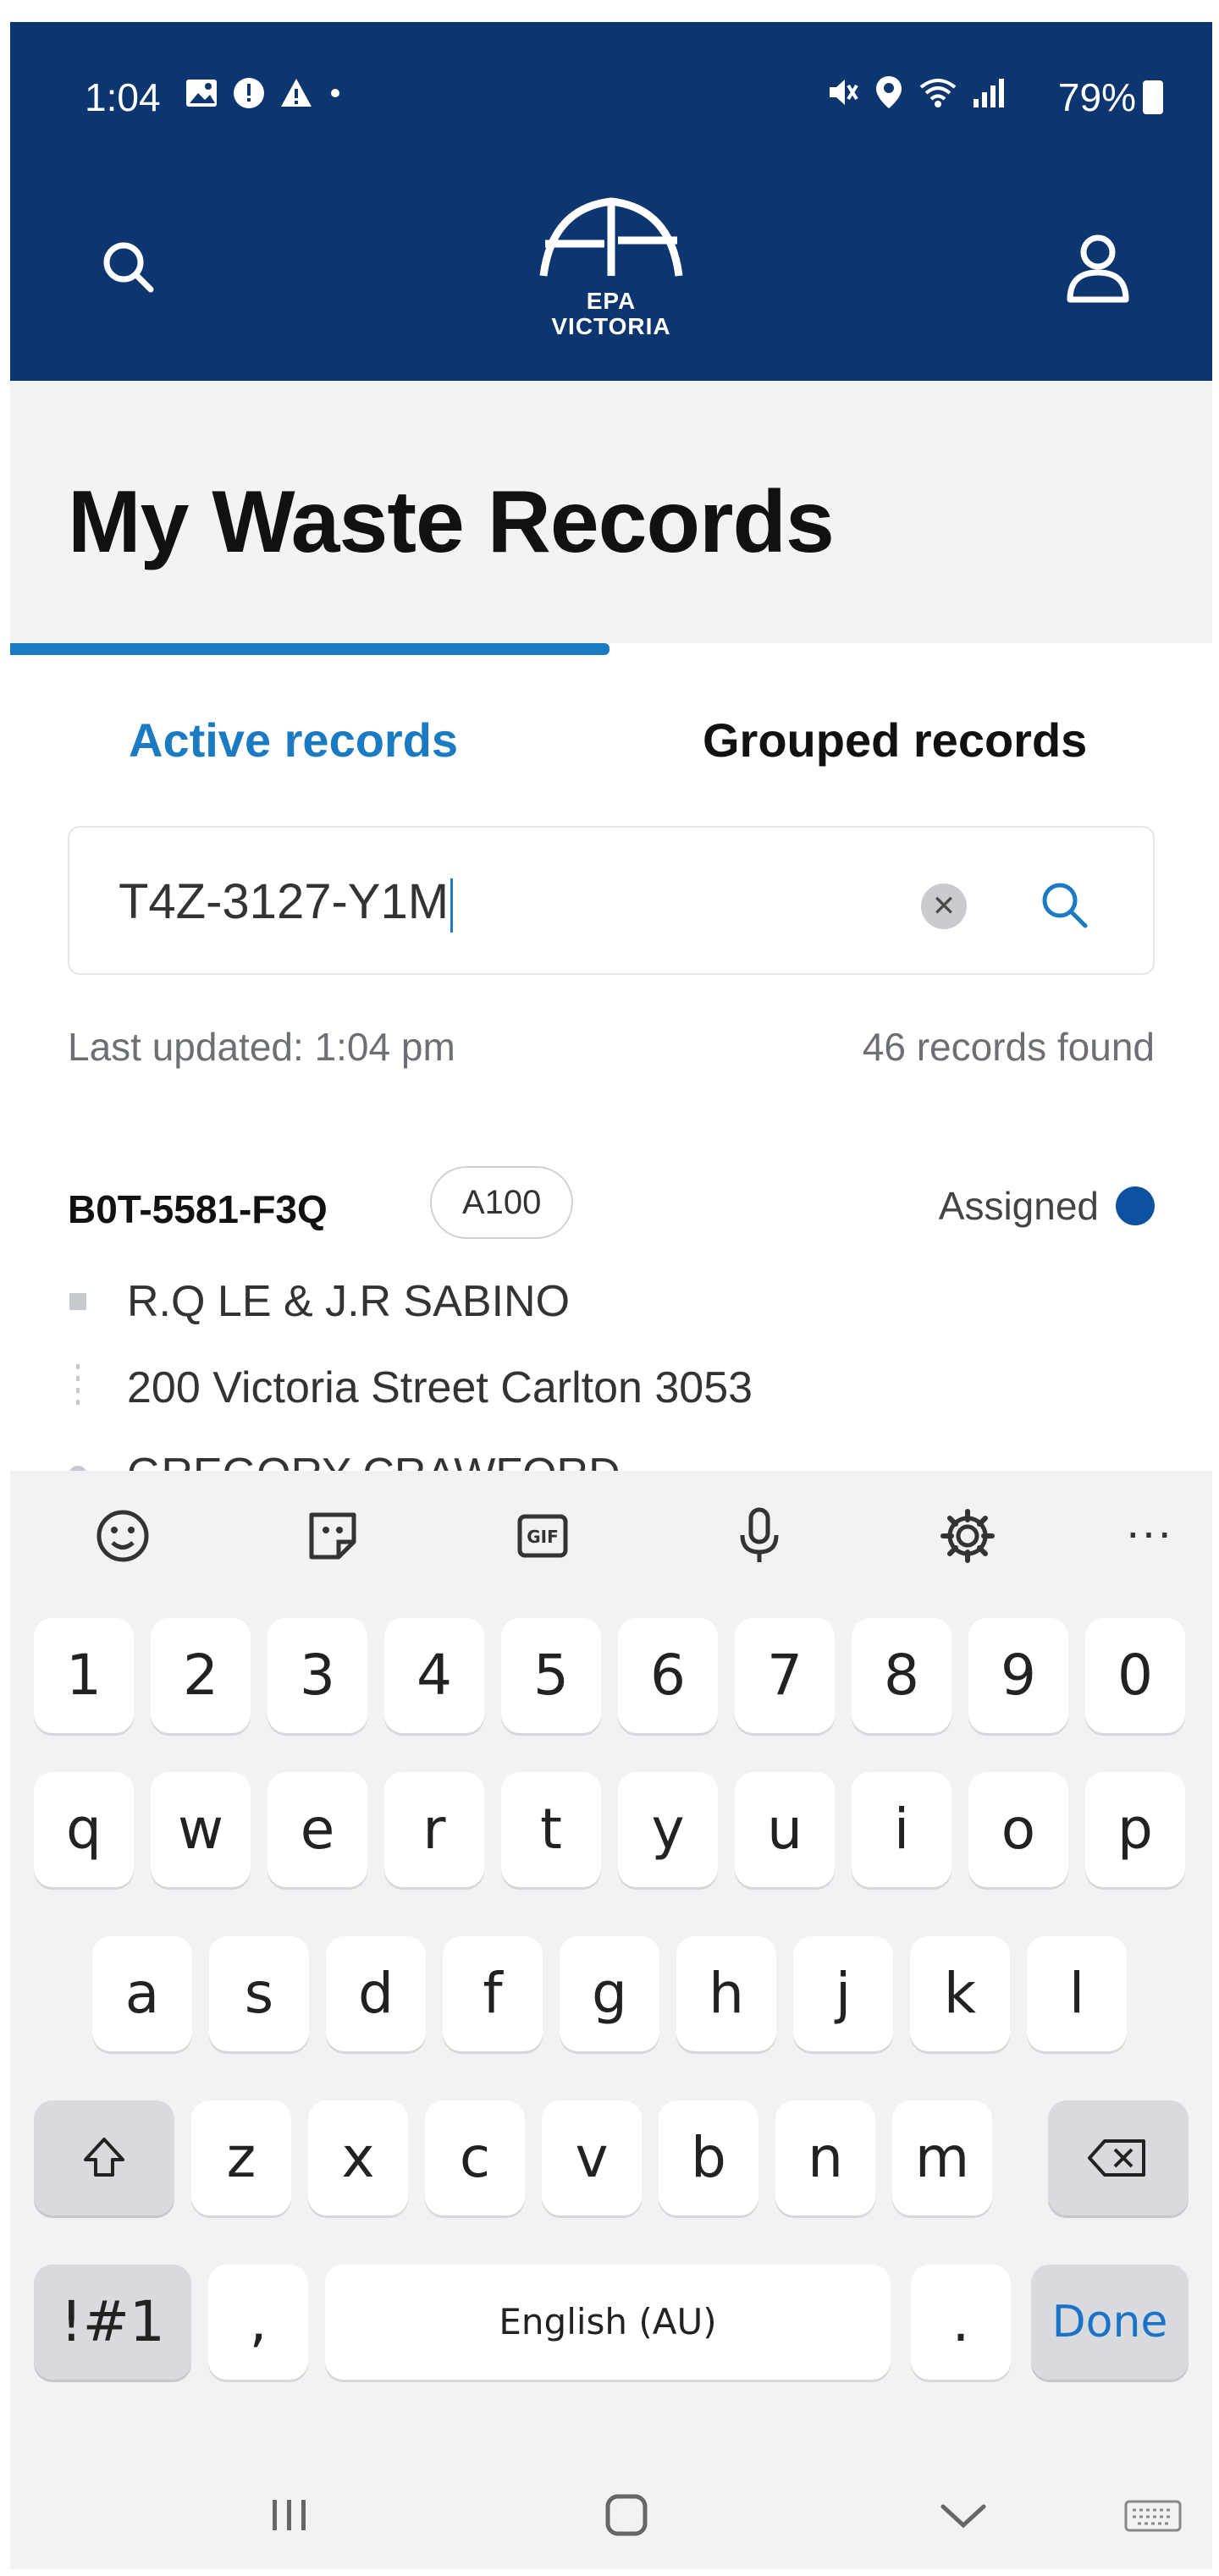 The width and height of the screenshot is (1219, 2576). Describe the element at coordinates (611, 237) in the screenshot. I see `epa-logo-mark` at that location.